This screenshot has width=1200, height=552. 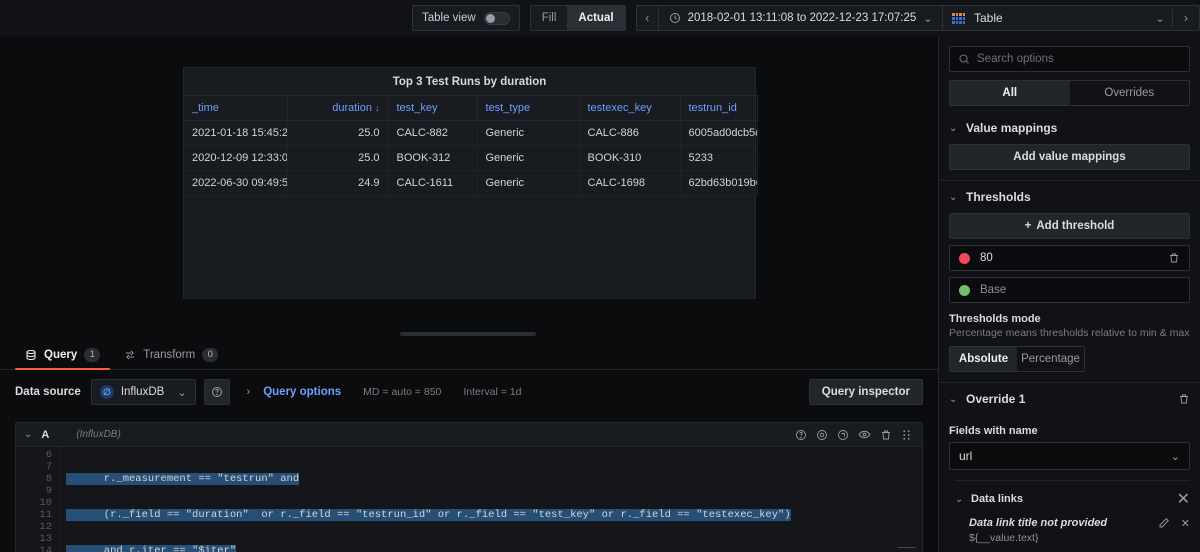 I want to click on fill-button: Fill, so click(x=549, y=18).